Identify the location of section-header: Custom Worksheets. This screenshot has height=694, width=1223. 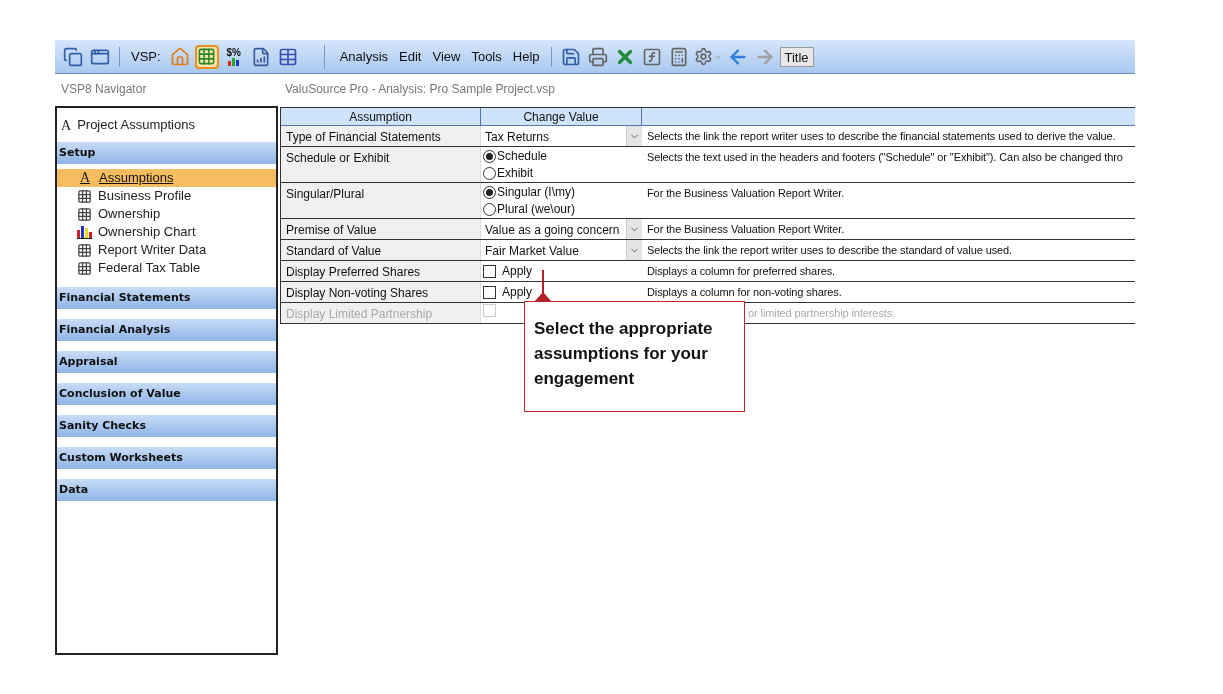
(166, 458).